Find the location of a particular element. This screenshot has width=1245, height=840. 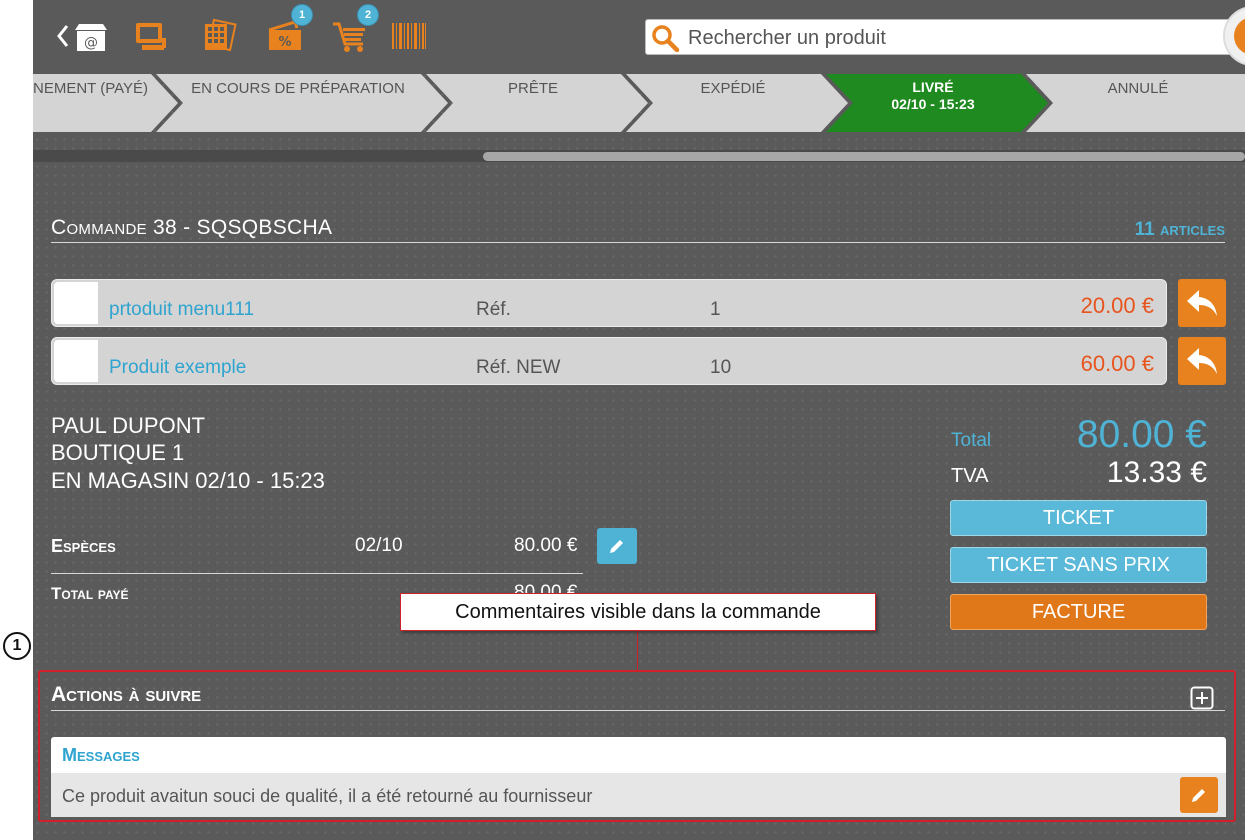

search-input is located at coordinates (958, 38).